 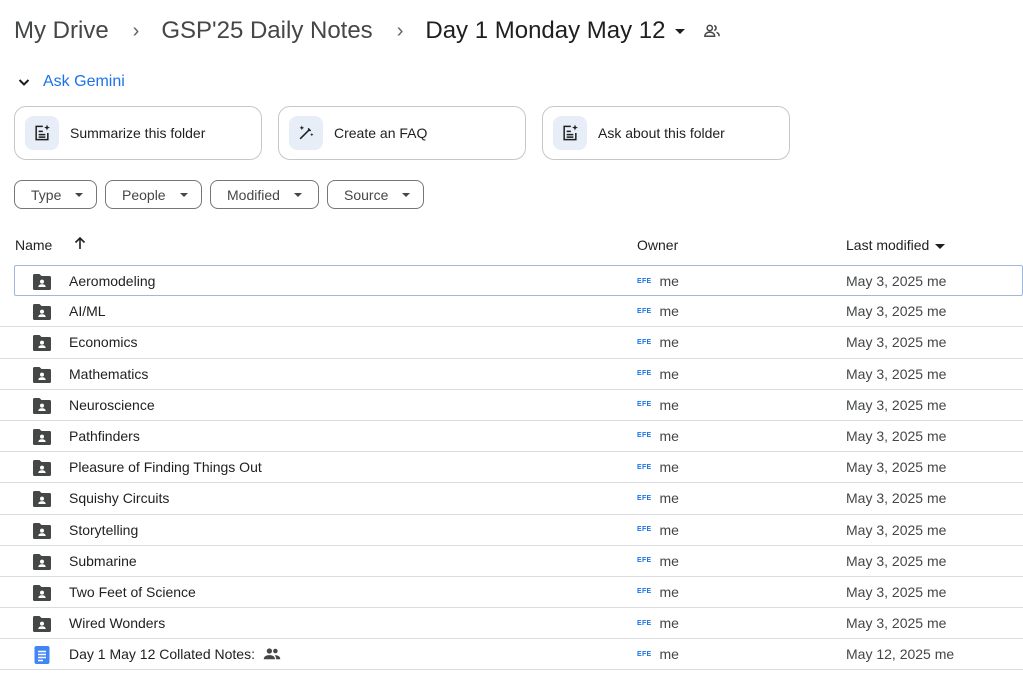 I want to click on table-row: Aeromodeling EFE me May 3, 2025 me, so click(x=518, y=281).